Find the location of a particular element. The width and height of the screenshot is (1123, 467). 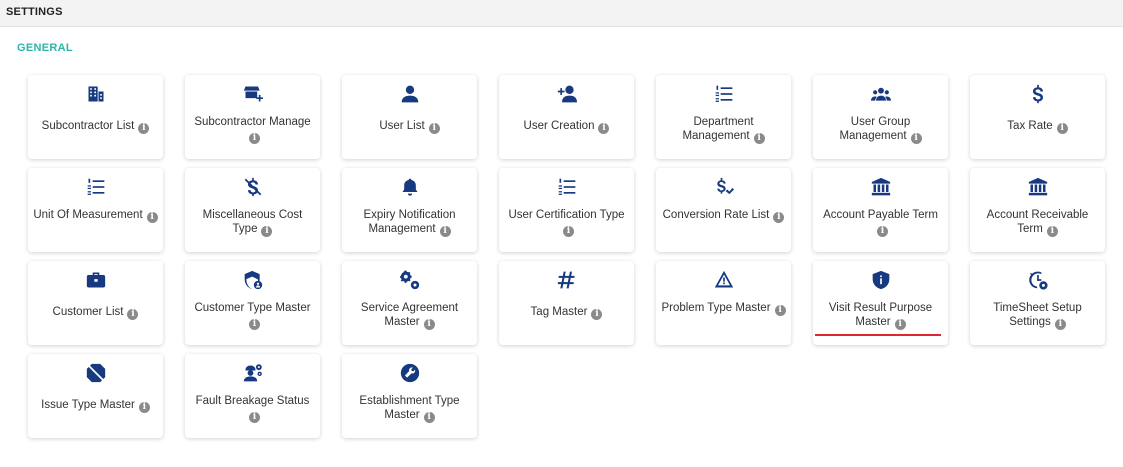

settings-card-customer-type-master: Customer Type Master i is located at coordinates (252, 303).